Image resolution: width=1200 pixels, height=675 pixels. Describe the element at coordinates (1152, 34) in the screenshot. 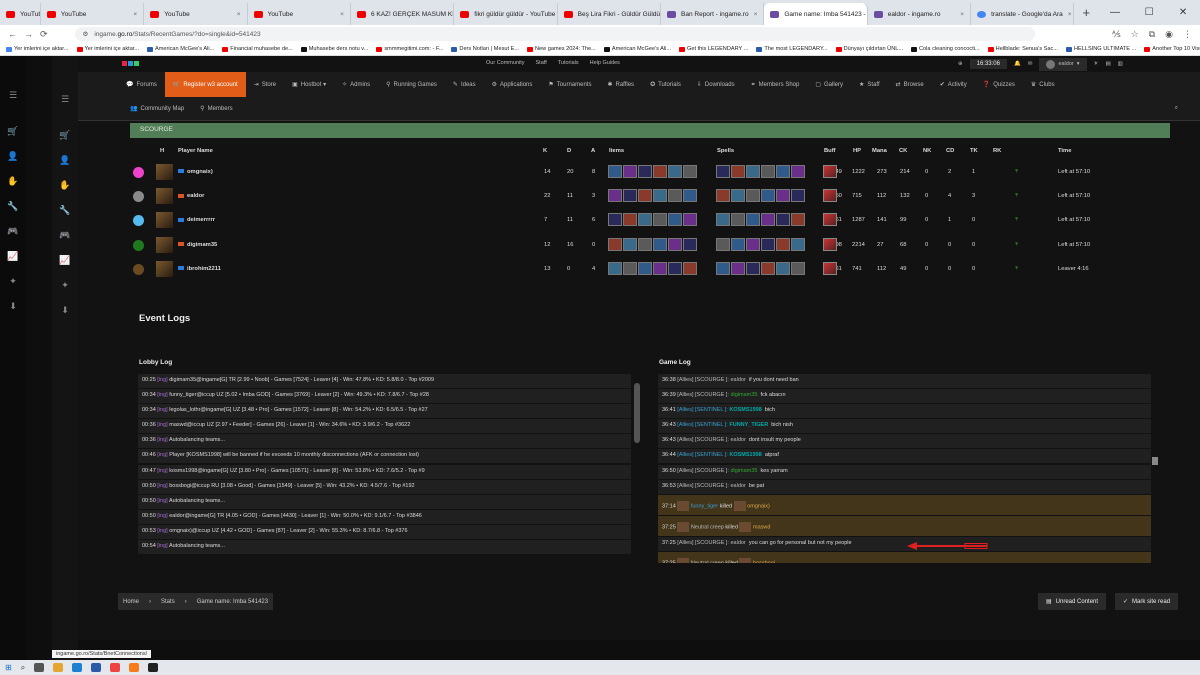

I see `extensions-icon: ⧉` at that location.